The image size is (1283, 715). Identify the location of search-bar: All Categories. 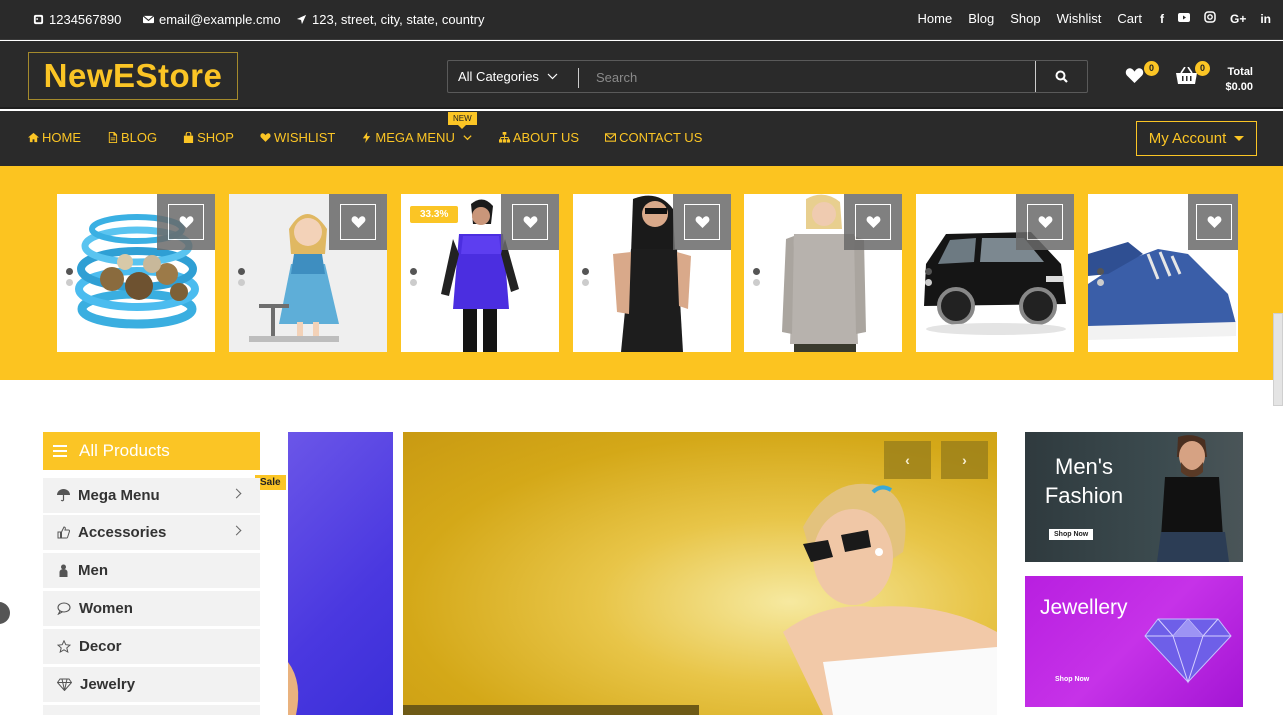
(767, 76).